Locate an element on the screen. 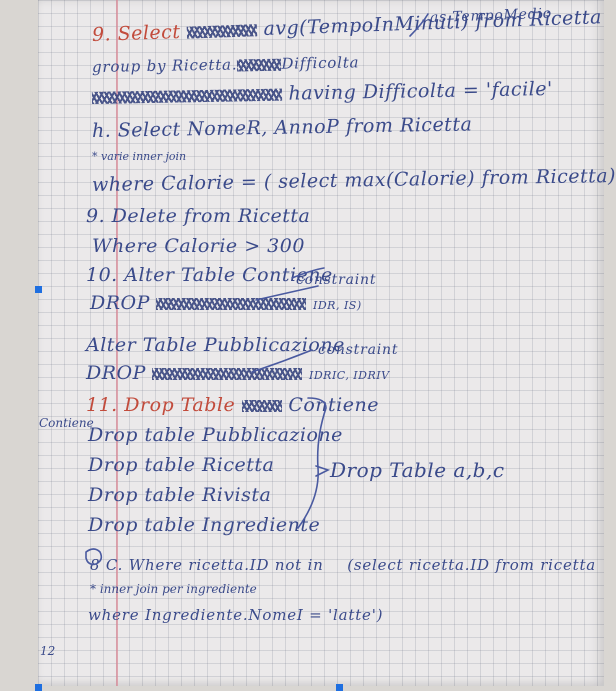 This screenshot has height=691, width=616. alter-pubblicazione-line: Alter Table Pubblicazione is located at coordinates (215, 345).